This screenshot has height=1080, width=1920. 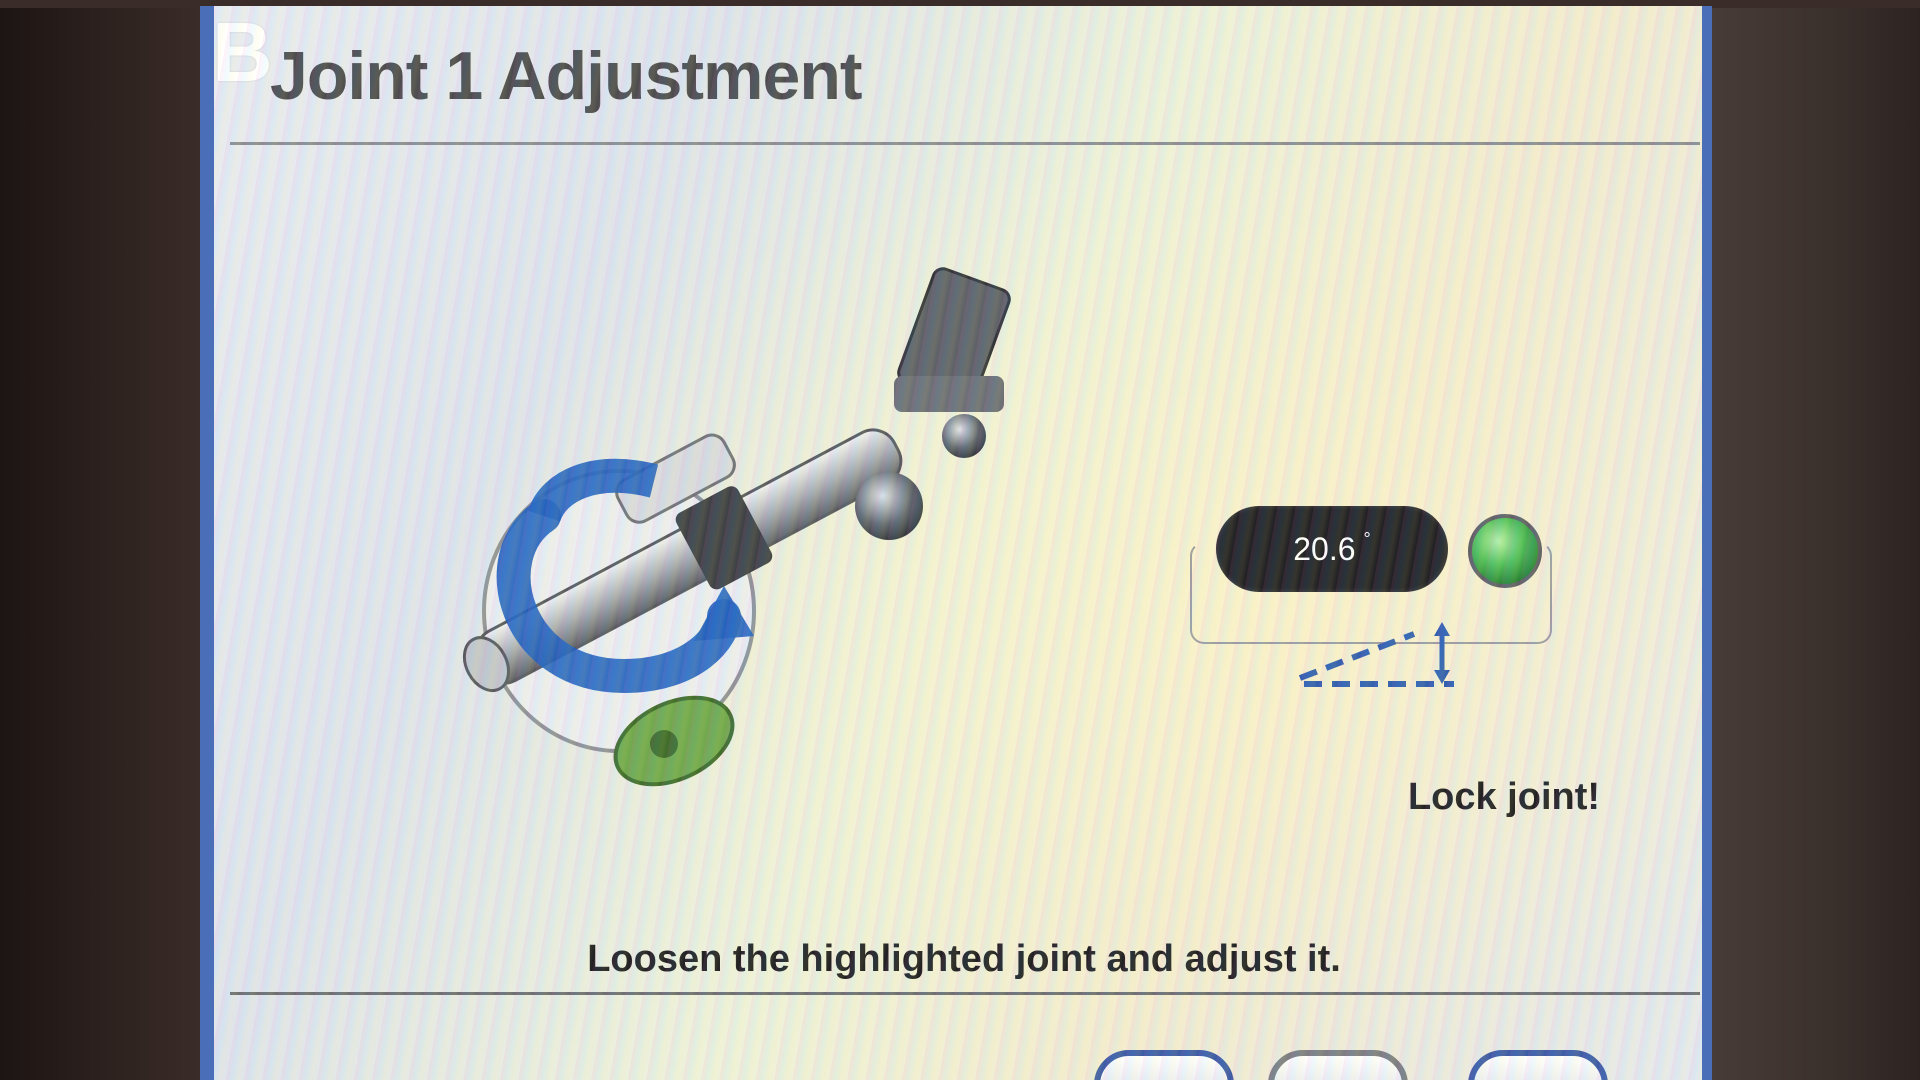 I want to click on angle-readout: 20.6 °, so click(x=1332, y=549).